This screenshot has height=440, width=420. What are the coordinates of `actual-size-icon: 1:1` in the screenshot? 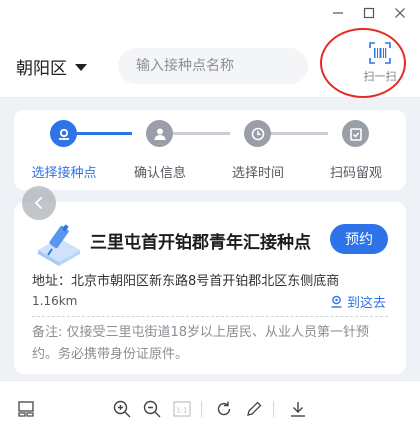 It's located at (182, 409).